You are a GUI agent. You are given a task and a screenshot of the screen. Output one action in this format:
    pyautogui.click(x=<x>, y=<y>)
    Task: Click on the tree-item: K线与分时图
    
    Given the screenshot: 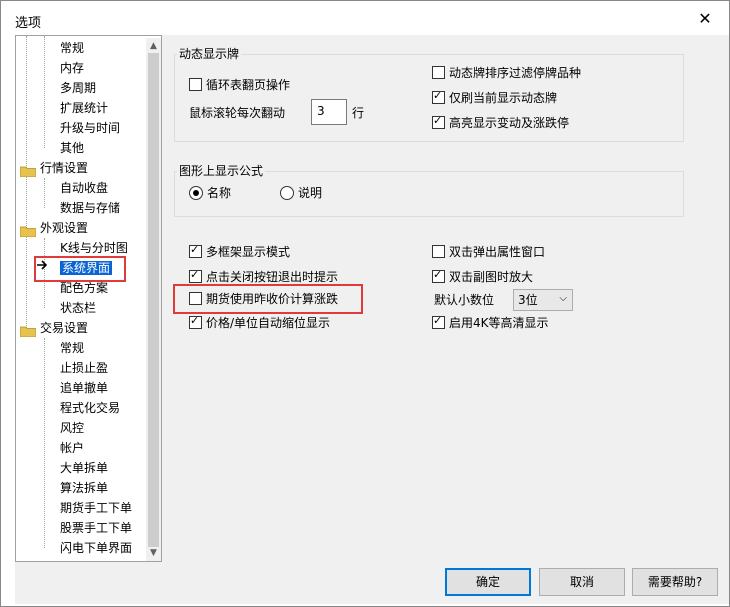 What is the action you would take?
    pyautogui.click(x=94, y=248)
    